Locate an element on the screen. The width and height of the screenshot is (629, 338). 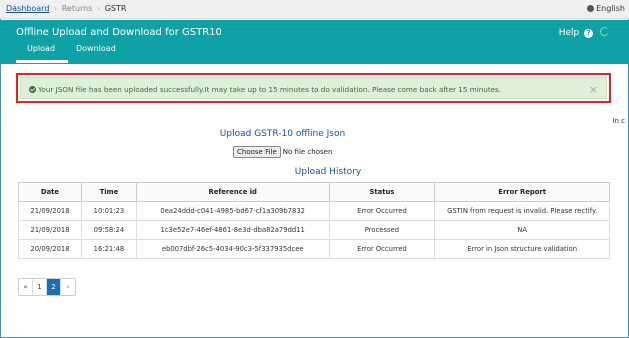
tab-download: Download is located at coordinates (96, 48).